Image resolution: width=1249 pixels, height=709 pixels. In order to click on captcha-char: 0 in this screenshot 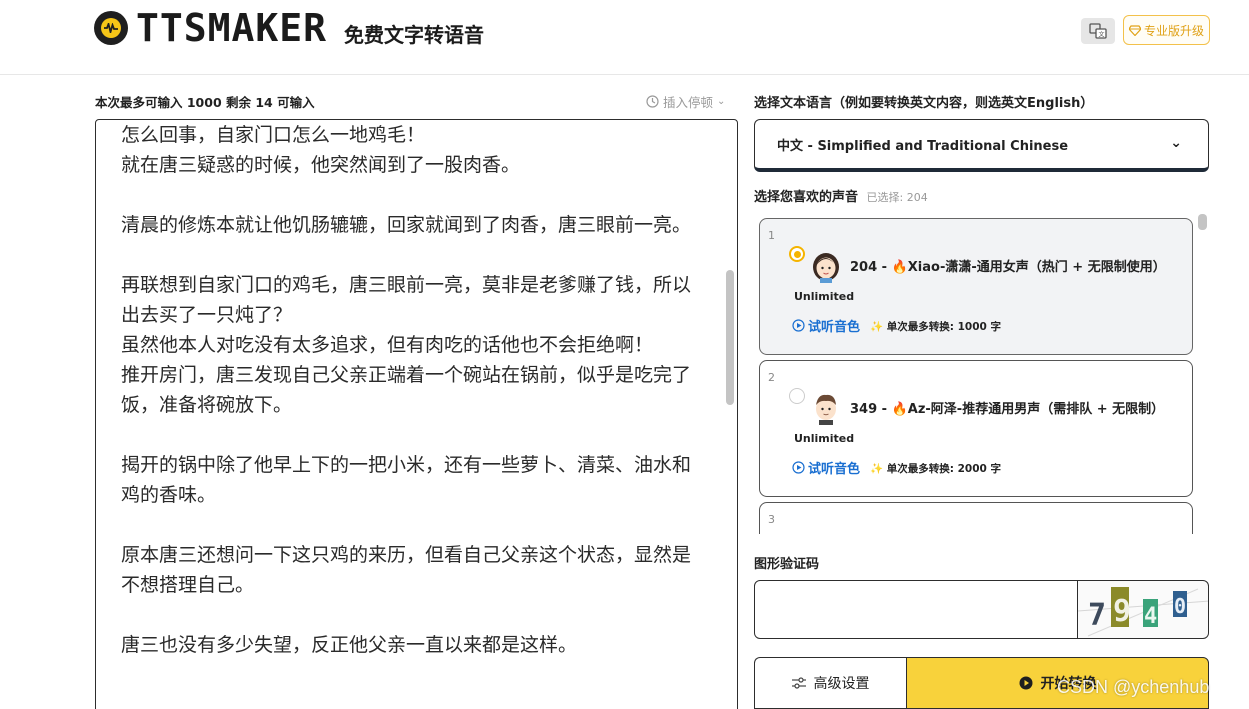, I will do `click(1180, 606)`.